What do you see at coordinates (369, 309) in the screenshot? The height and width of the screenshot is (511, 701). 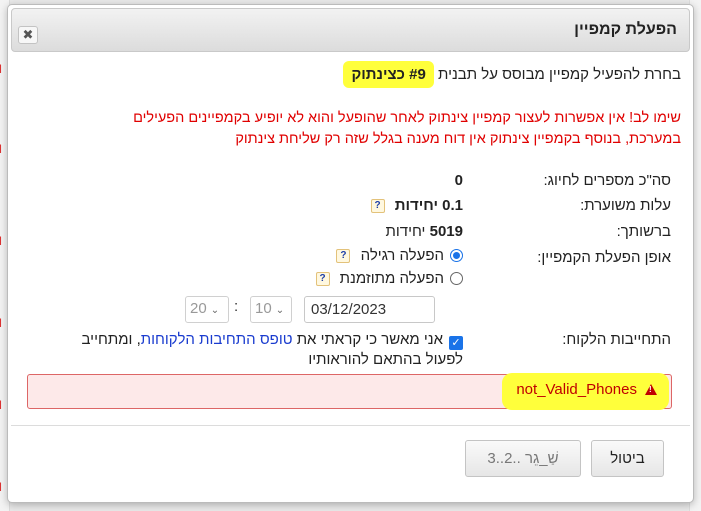 I see `schedule-date-input: 03/12/2023` at bounding box center [369, 309].